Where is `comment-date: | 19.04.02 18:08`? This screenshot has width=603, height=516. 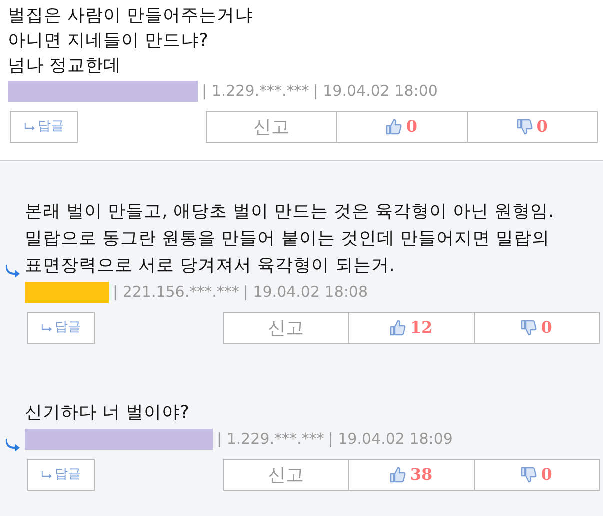 comment-date: | 19.04.02 18:08 is located at coordinates (305, 292).